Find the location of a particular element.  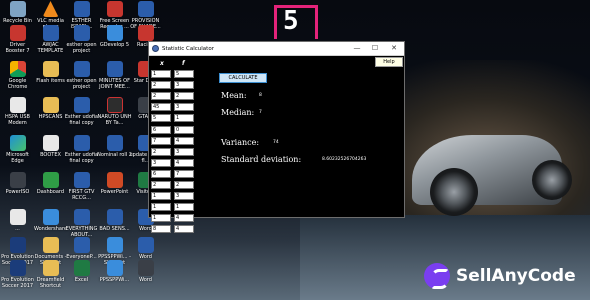

desktop-icon-label: GDevelop 5 is located at coordinates (114, 45).